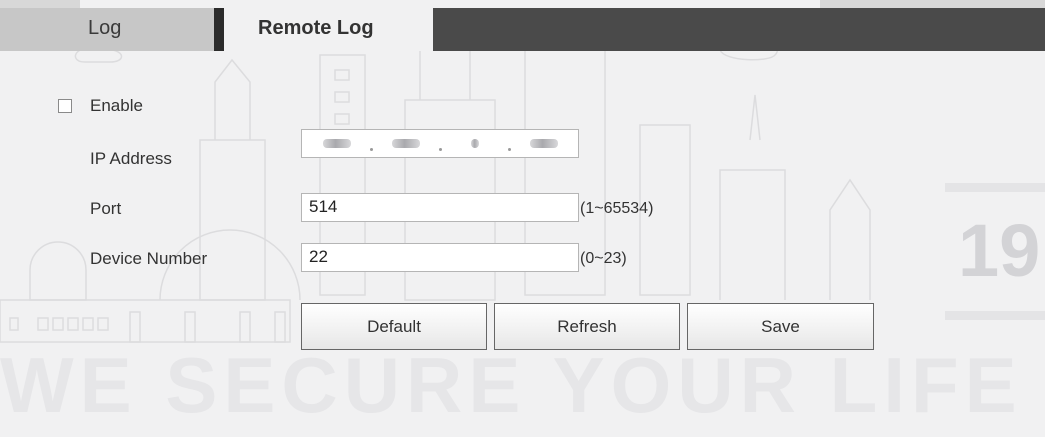  Describe the element at coordinates (149, 258) in the screenshot. I see `device-number-label: Device Number` at that location.